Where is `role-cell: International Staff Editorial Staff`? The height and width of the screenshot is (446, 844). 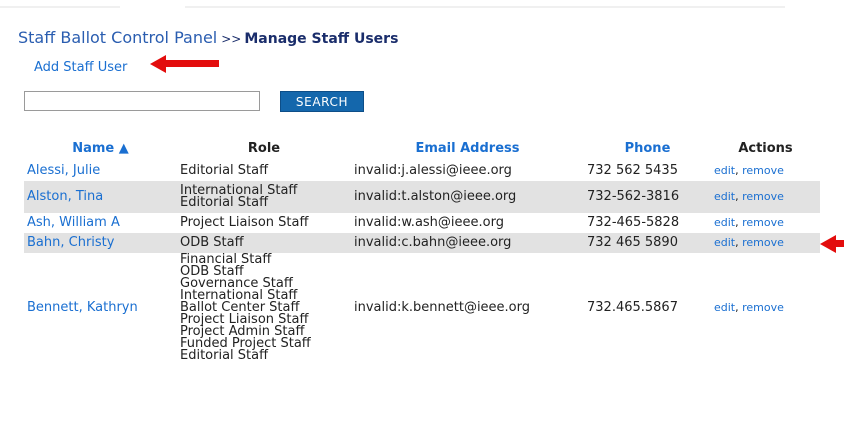
role-cell: International Staff Editorial Staff is located at coordinates (264, 197).